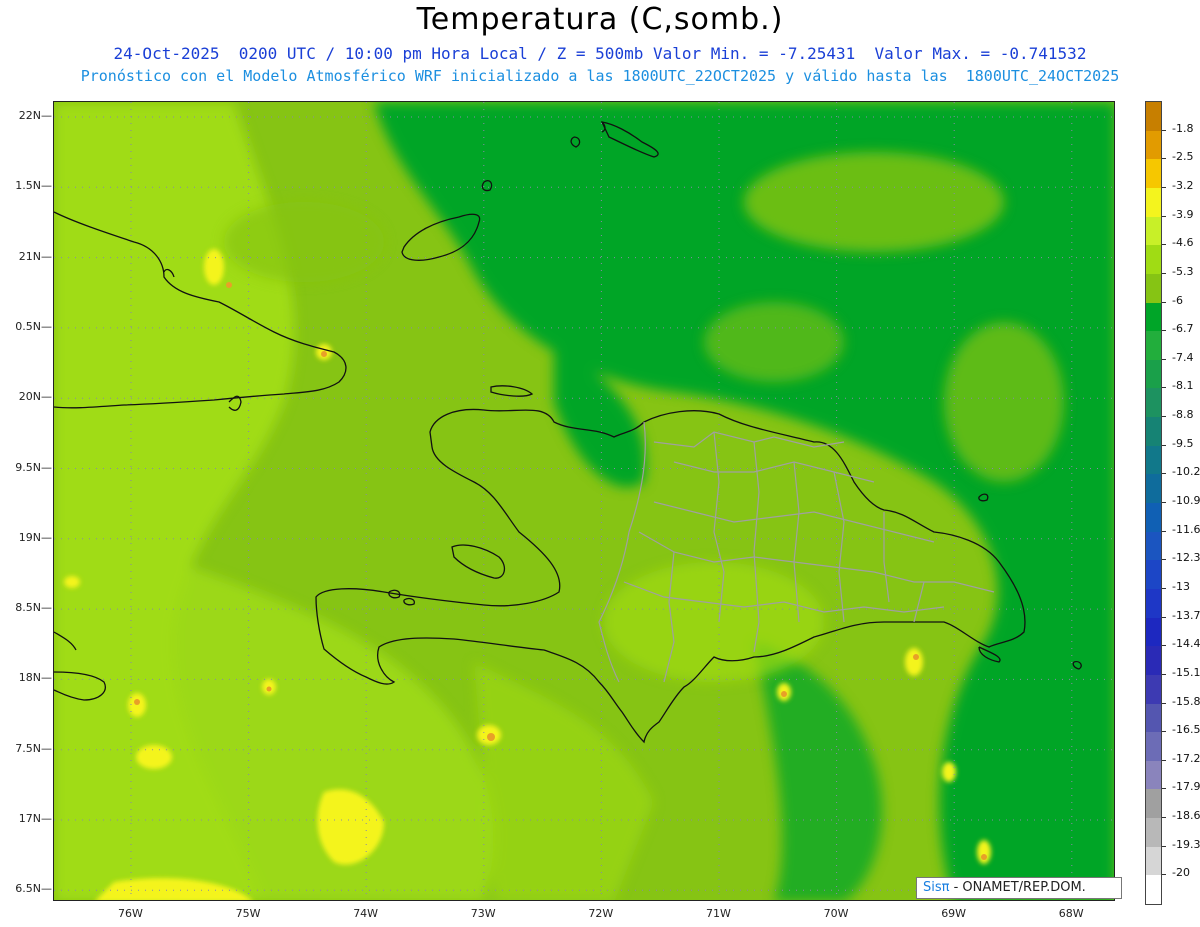  What do you see at coordinates (1183, 128) in the screenshot?
I see `colorbar-label: -1.8` at bounding box center [1183, 128].